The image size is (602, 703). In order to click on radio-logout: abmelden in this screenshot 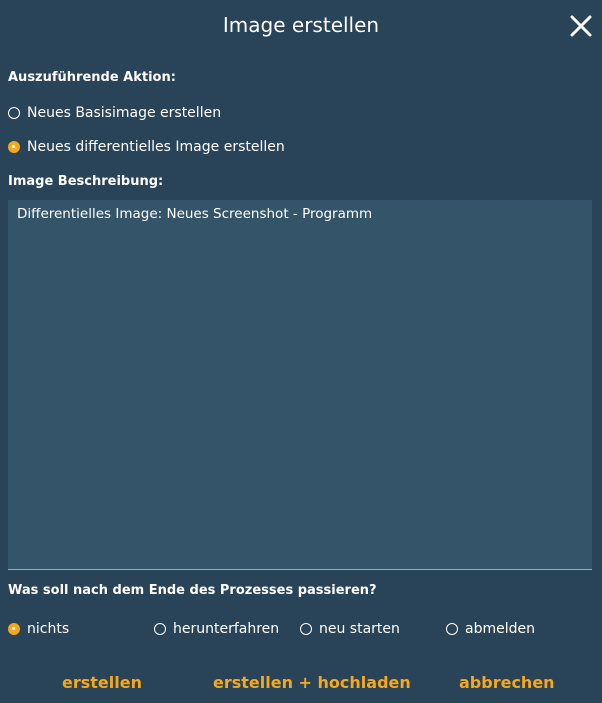, I will do `click(490, 629)`.